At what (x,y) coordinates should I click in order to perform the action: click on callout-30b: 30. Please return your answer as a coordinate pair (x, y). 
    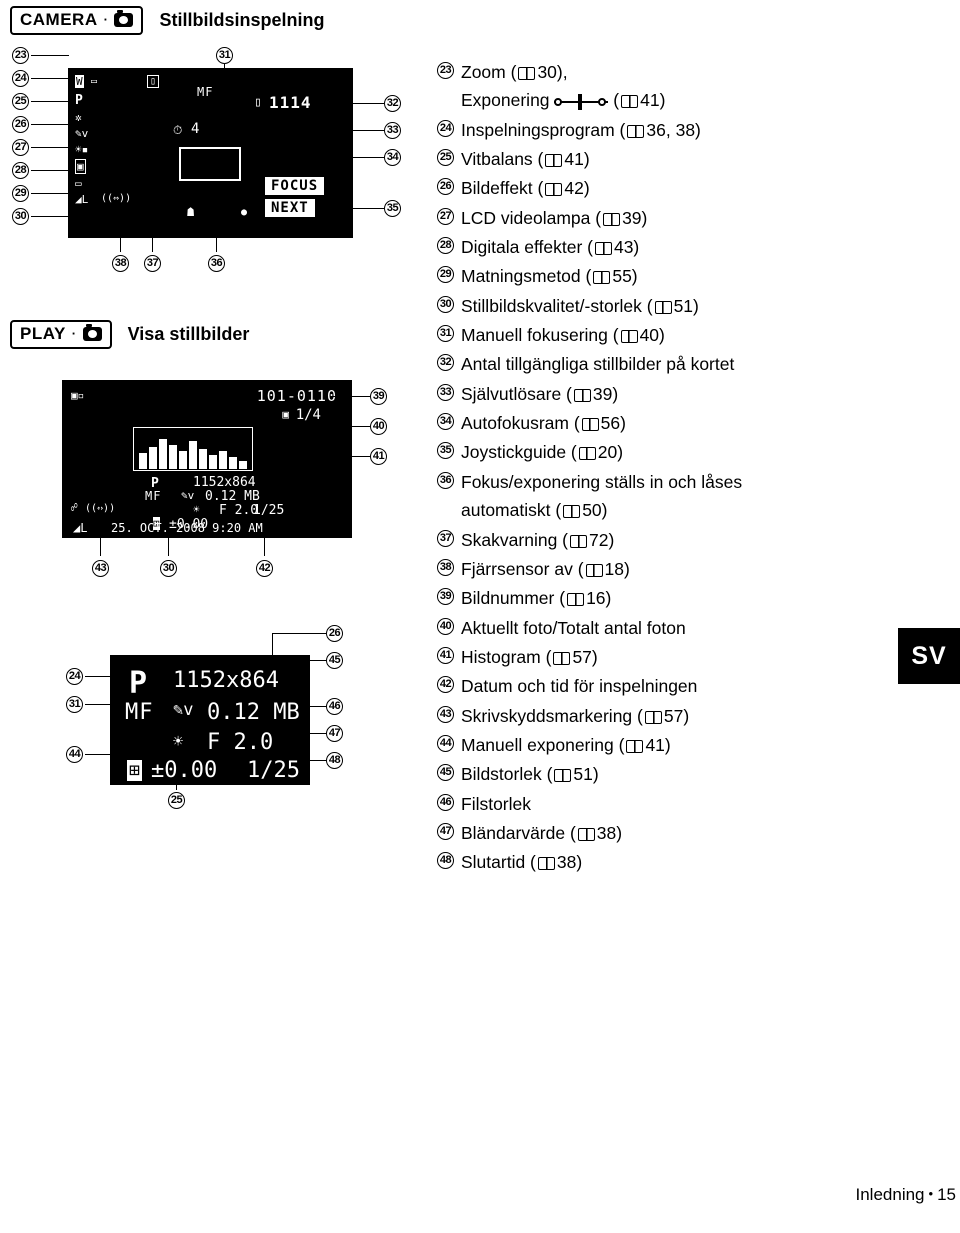
    Looking at the image, I should click on (168, 568).